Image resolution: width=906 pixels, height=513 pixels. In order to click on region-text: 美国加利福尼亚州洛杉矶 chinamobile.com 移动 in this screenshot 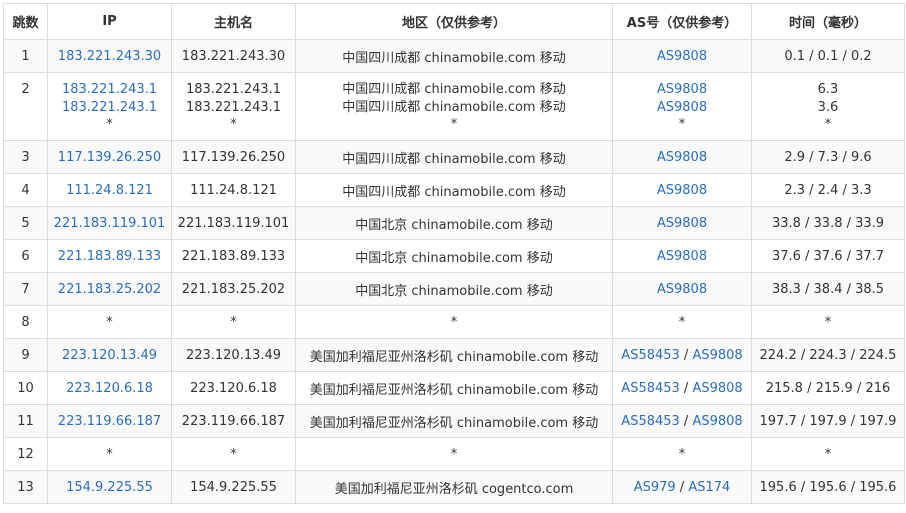, I will do `click(454, 390)`.